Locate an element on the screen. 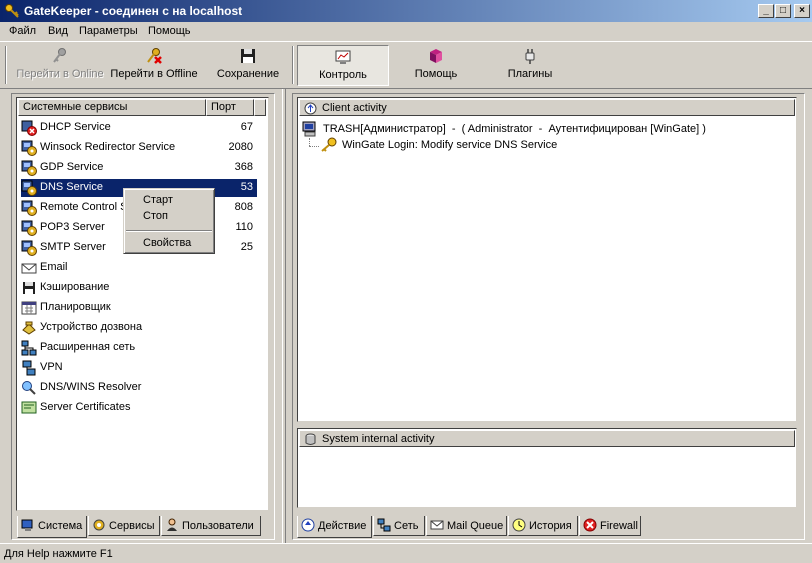 Image resolution: width=812 pixels, height=563 pixels. phone-icon is located at coordinates (29, 328).